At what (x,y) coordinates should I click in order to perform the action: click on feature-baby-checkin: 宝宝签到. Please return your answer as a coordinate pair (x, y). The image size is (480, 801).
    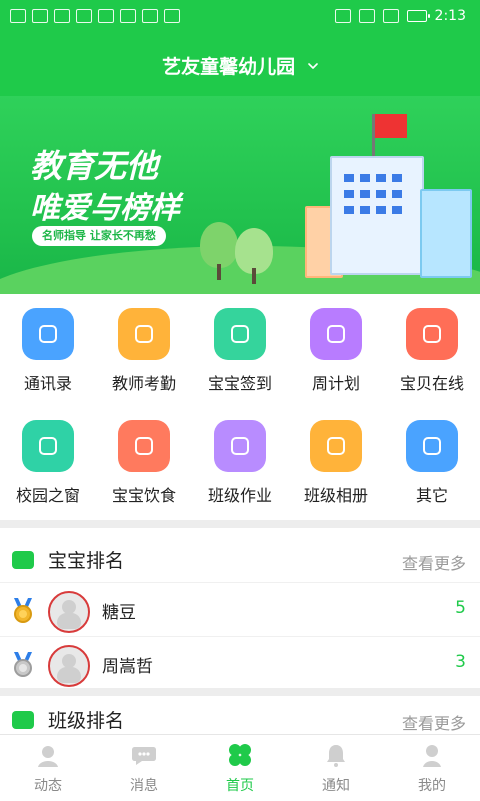
    Looking at the image, I should click on (240, 350).